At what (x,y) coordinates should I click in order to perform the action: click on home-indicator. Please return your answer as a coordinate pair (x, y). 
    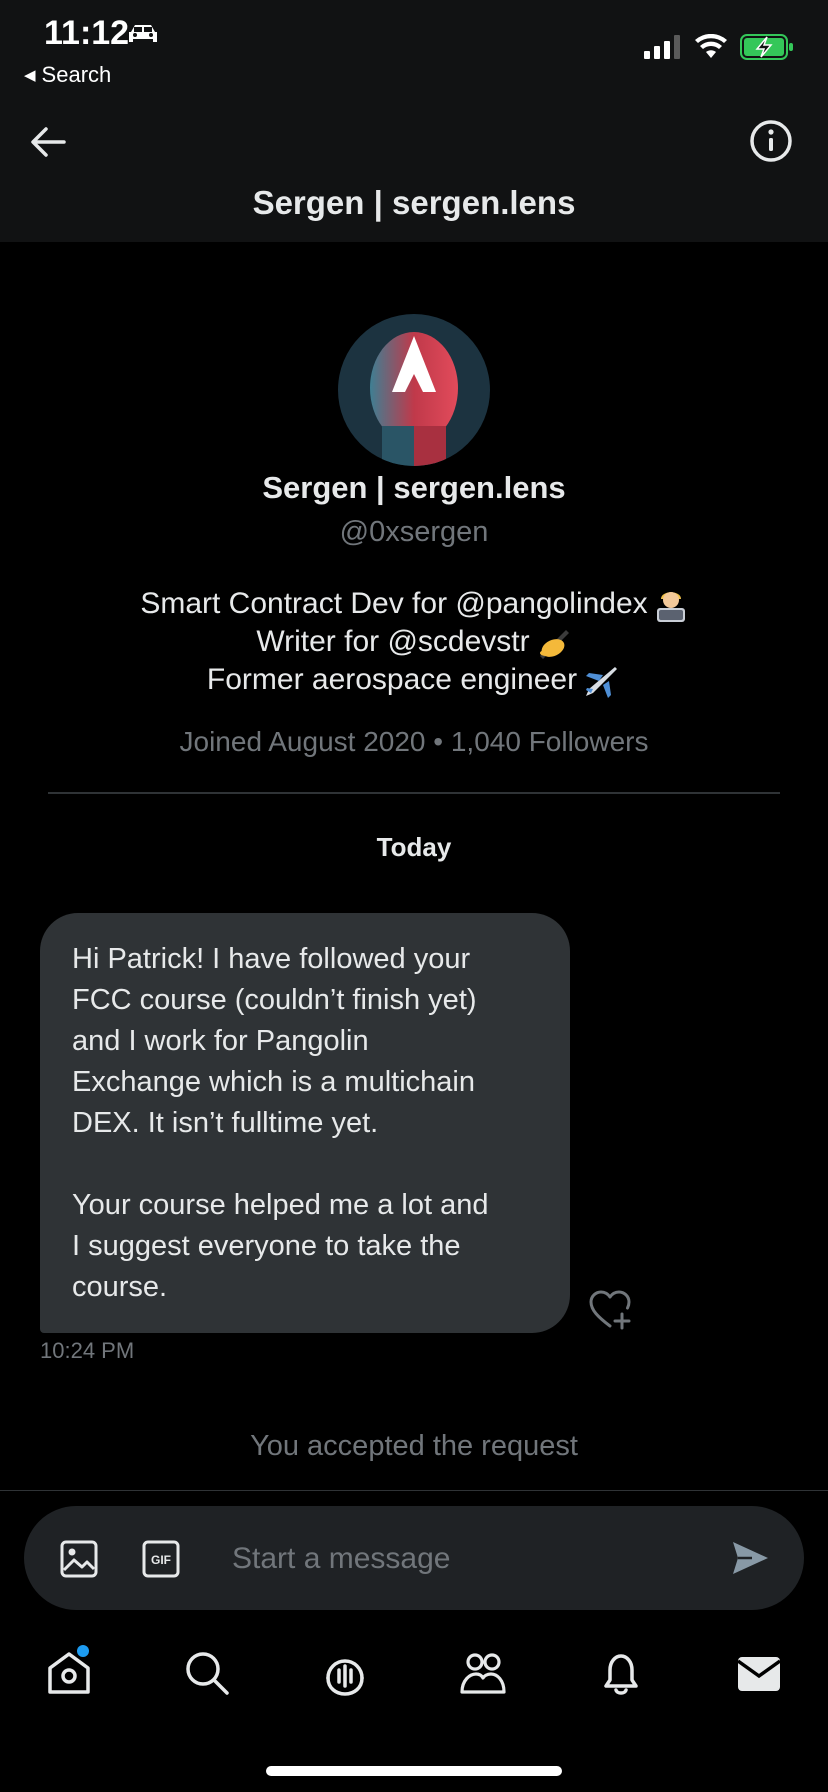
    Looking at the image, I should click on (414, 1771).